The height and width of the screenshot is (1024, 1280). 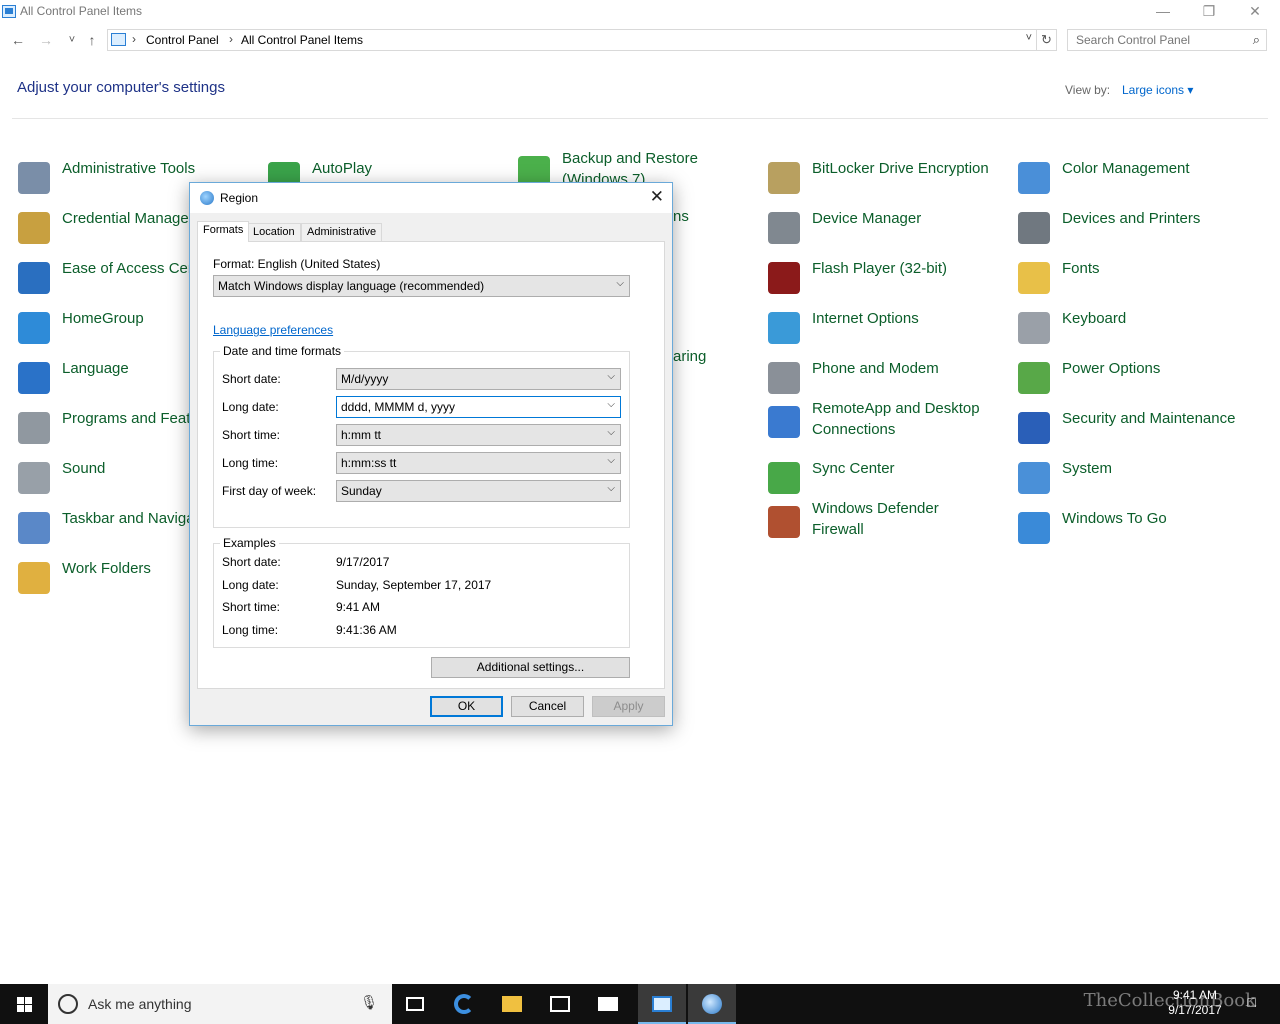 I want to click on edge-taskbar-button, so click(x=464, y=1004).